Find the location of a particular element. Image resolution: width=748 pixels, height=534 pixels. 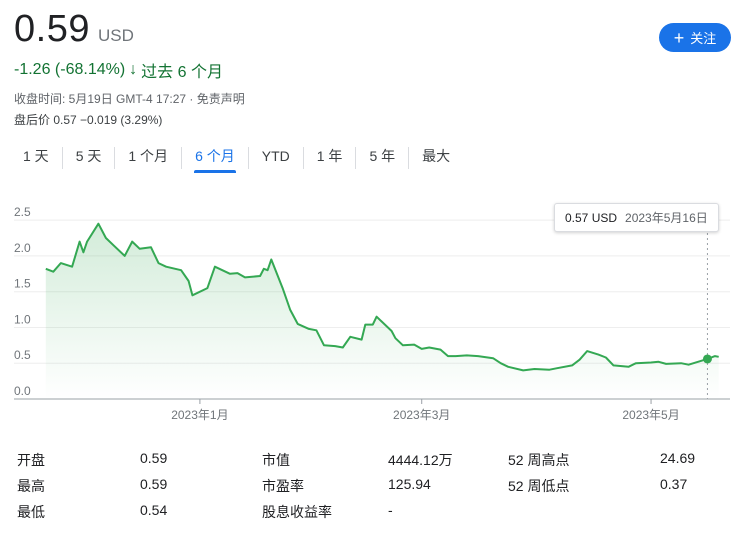

time-range-tabs: 1 天 5 天 1 个月 6 个月 YTD 1 年 5 年 最大 is located at coordinates (236, 158).